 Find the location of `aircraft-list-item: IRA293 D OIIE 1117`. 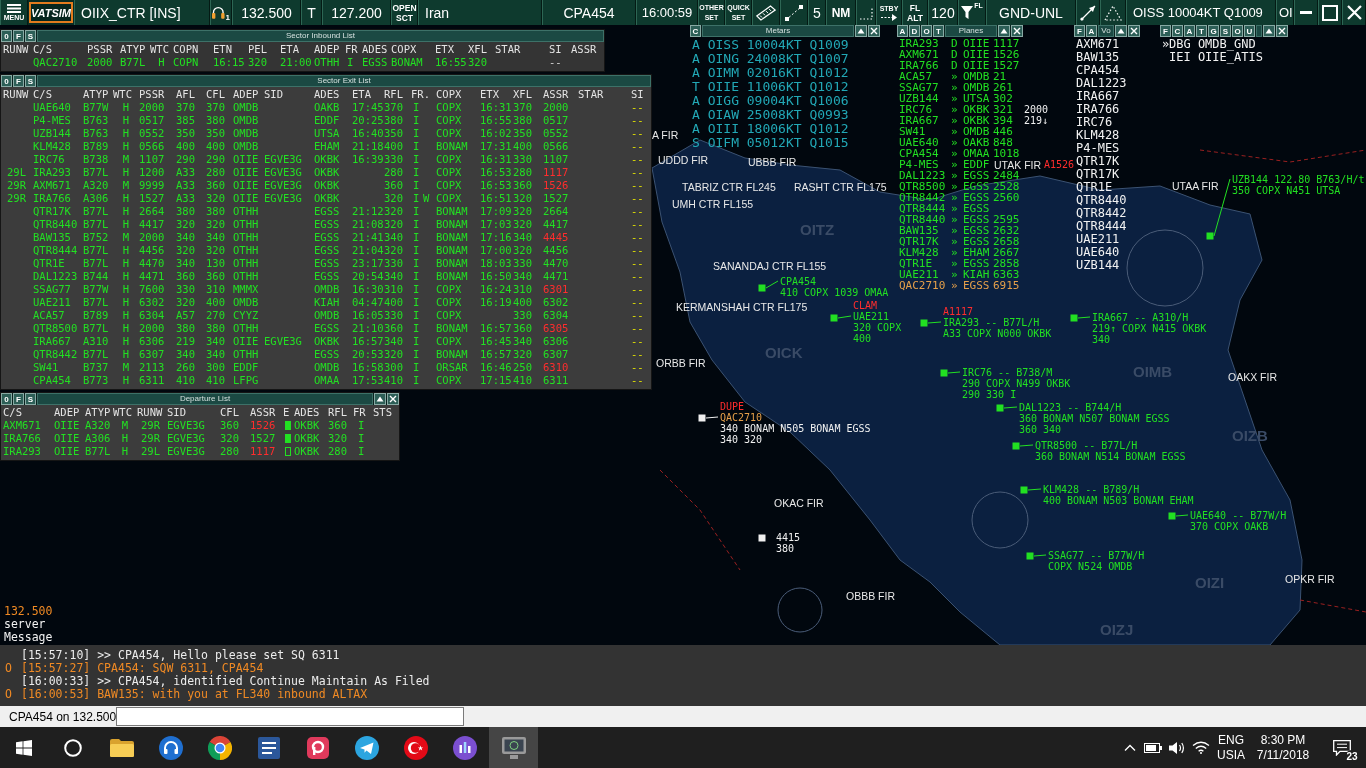

aircraft-list-item: IRA293 D OIIE 1117 is located at coordinates (958, 43).